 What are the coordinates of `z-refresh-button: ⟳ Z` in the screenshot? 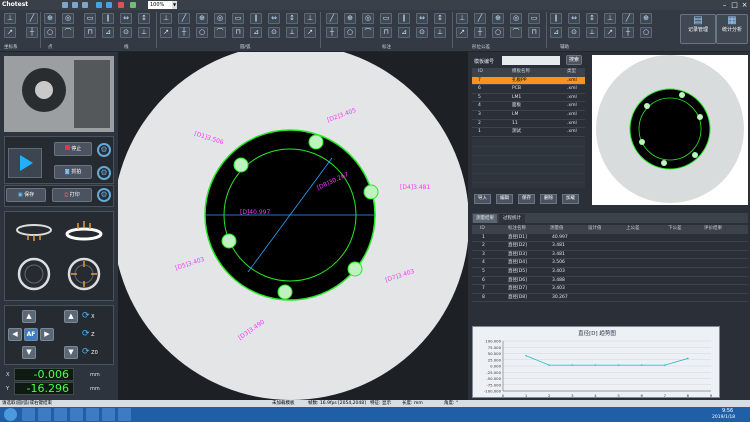 It's located at (96, 334).